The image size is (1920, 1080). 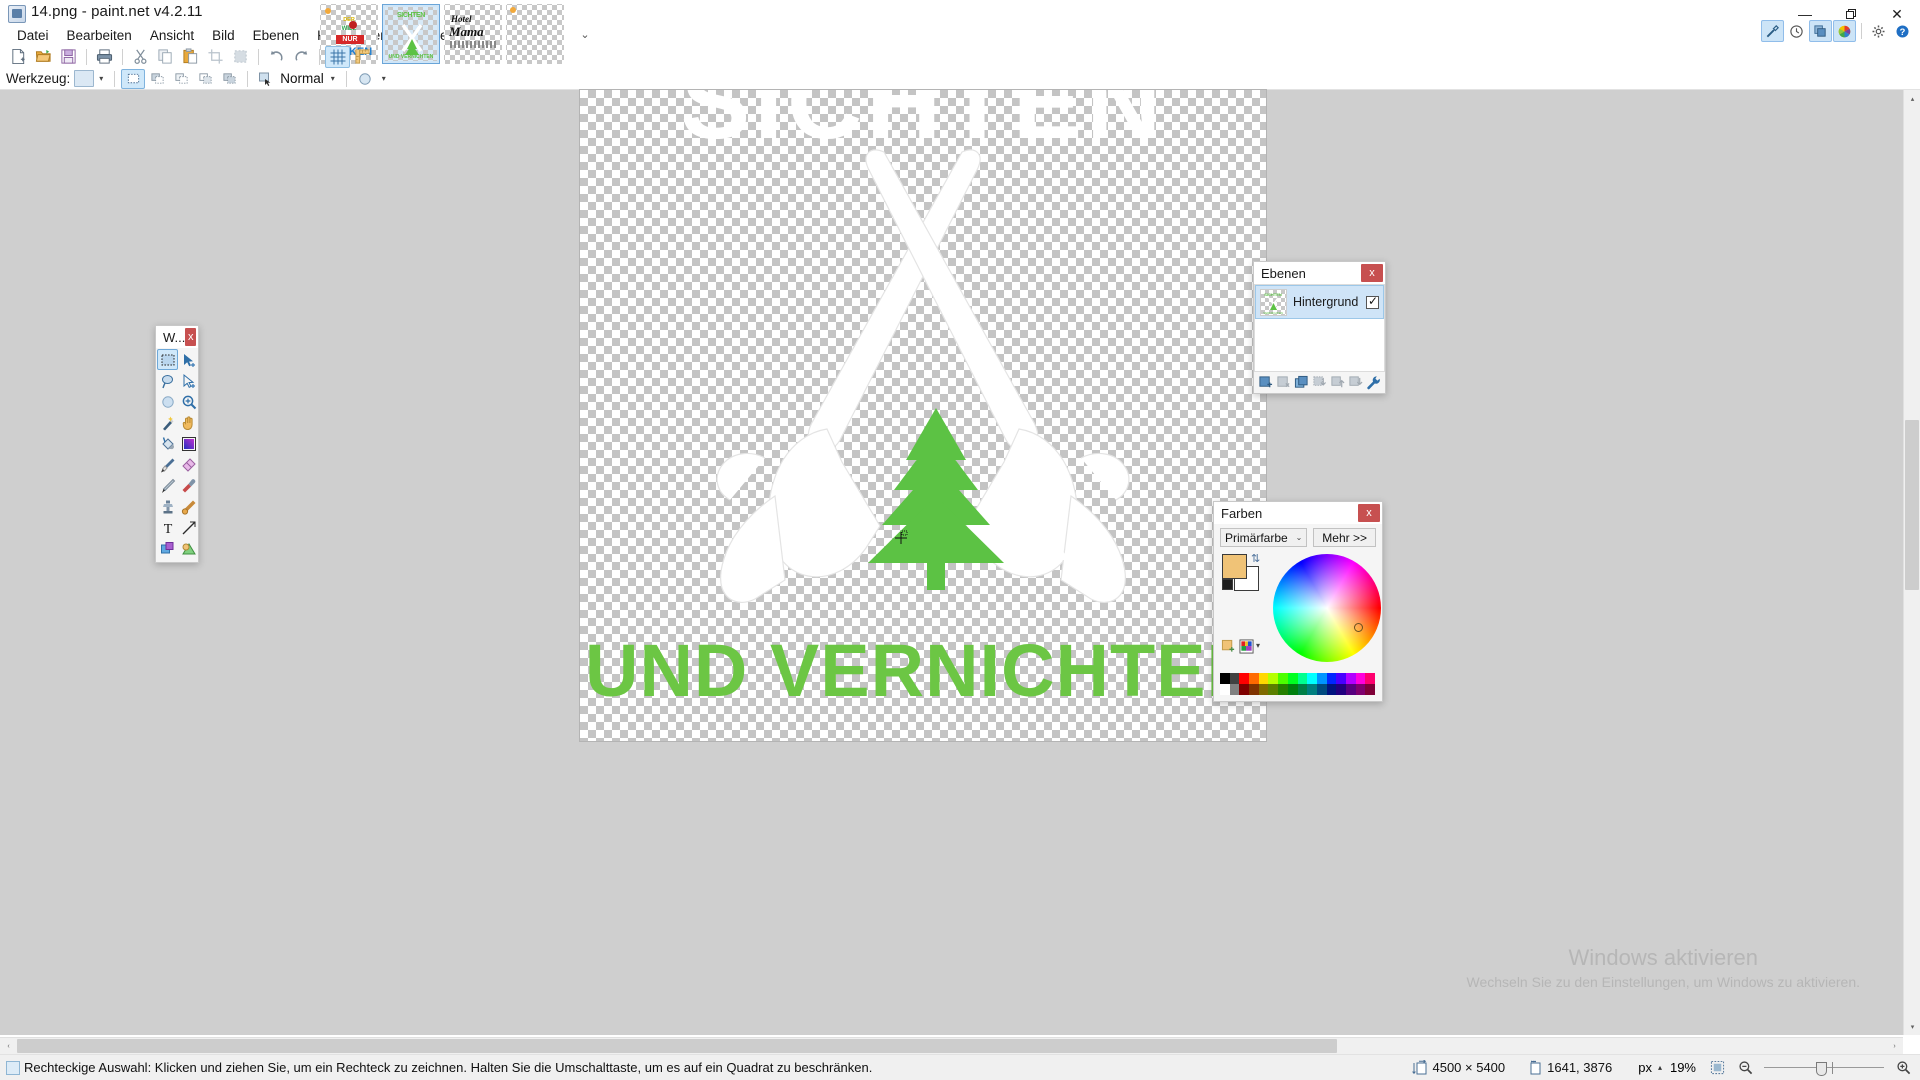 I want to click on selection-mode-union, so click(x=157, y=79).